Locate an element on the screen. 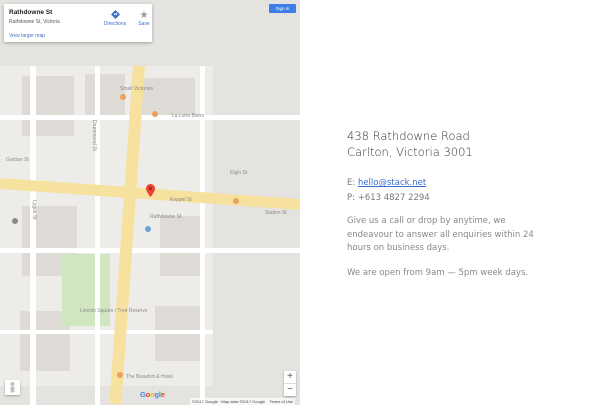  map-label-keppel: Keppel St is located at coordinates (181, 200).